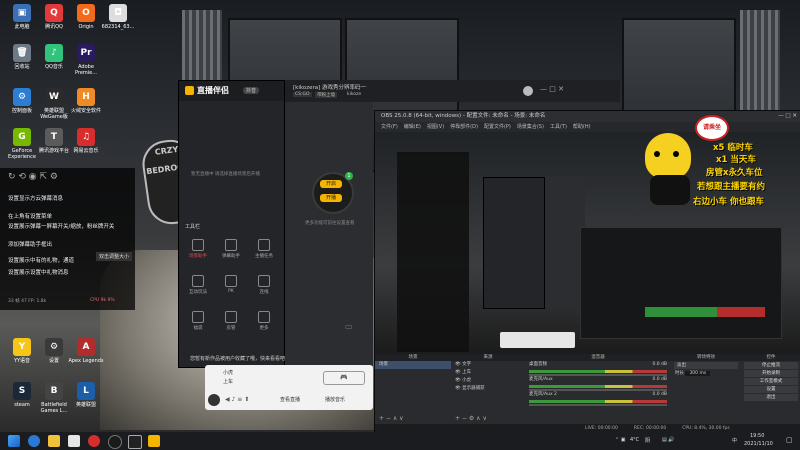 The width and height of the screenshot is (800, 450). I want to click on desktop-icon: T 腾讯游戏平台, so click(54, 141).